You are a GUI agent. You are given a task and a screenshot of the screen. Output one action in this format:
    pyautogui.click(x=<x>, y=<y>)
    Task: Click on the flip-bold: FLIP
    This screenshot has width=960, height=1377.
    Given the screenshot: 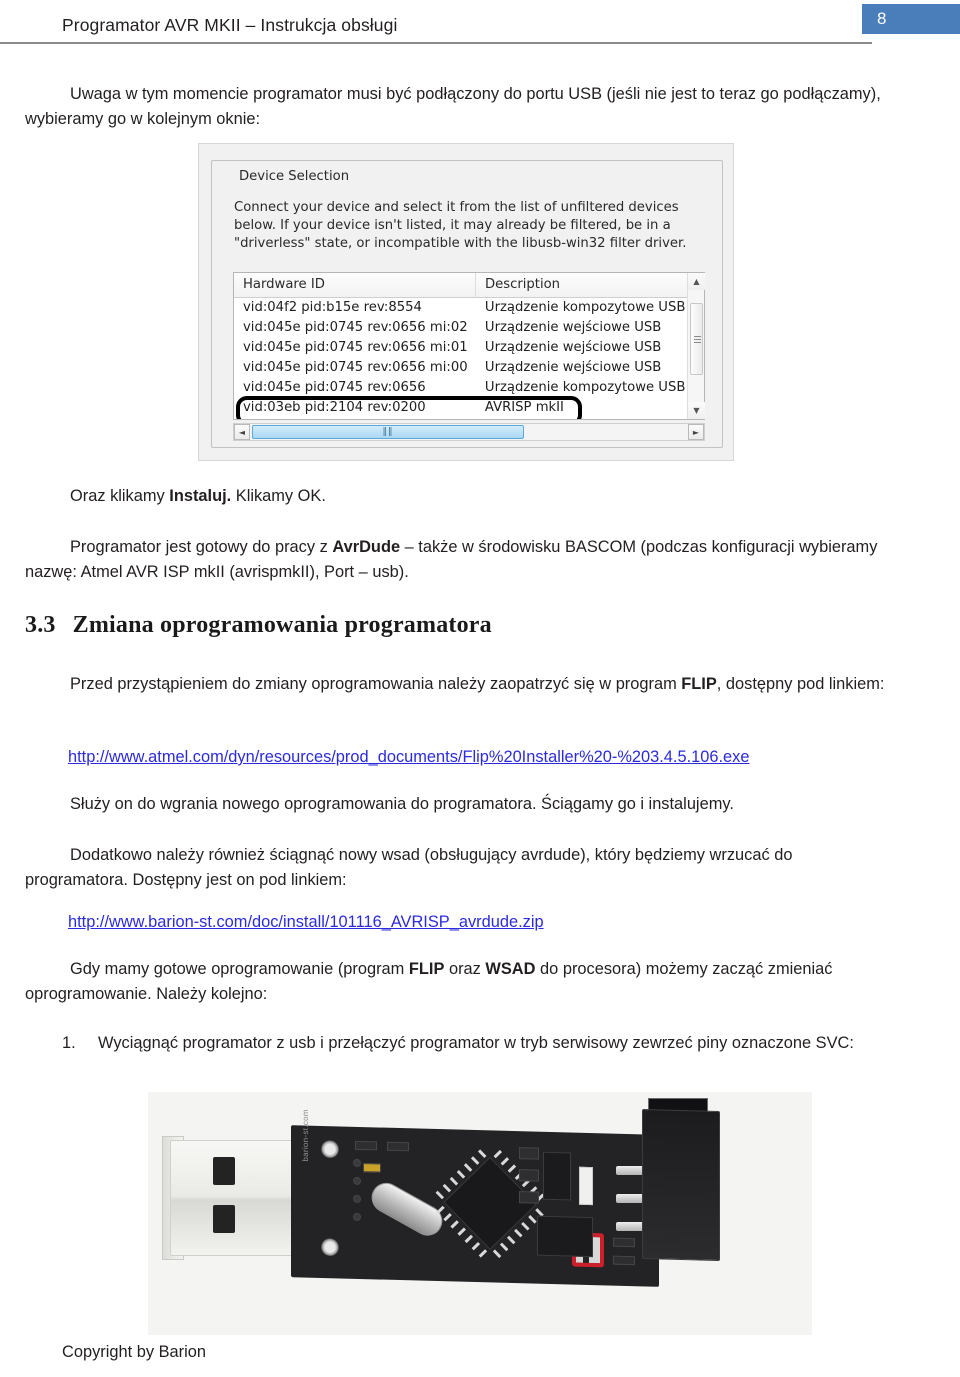 What is the action you would take?
    pyautogui.click(x=699, y=684)
    